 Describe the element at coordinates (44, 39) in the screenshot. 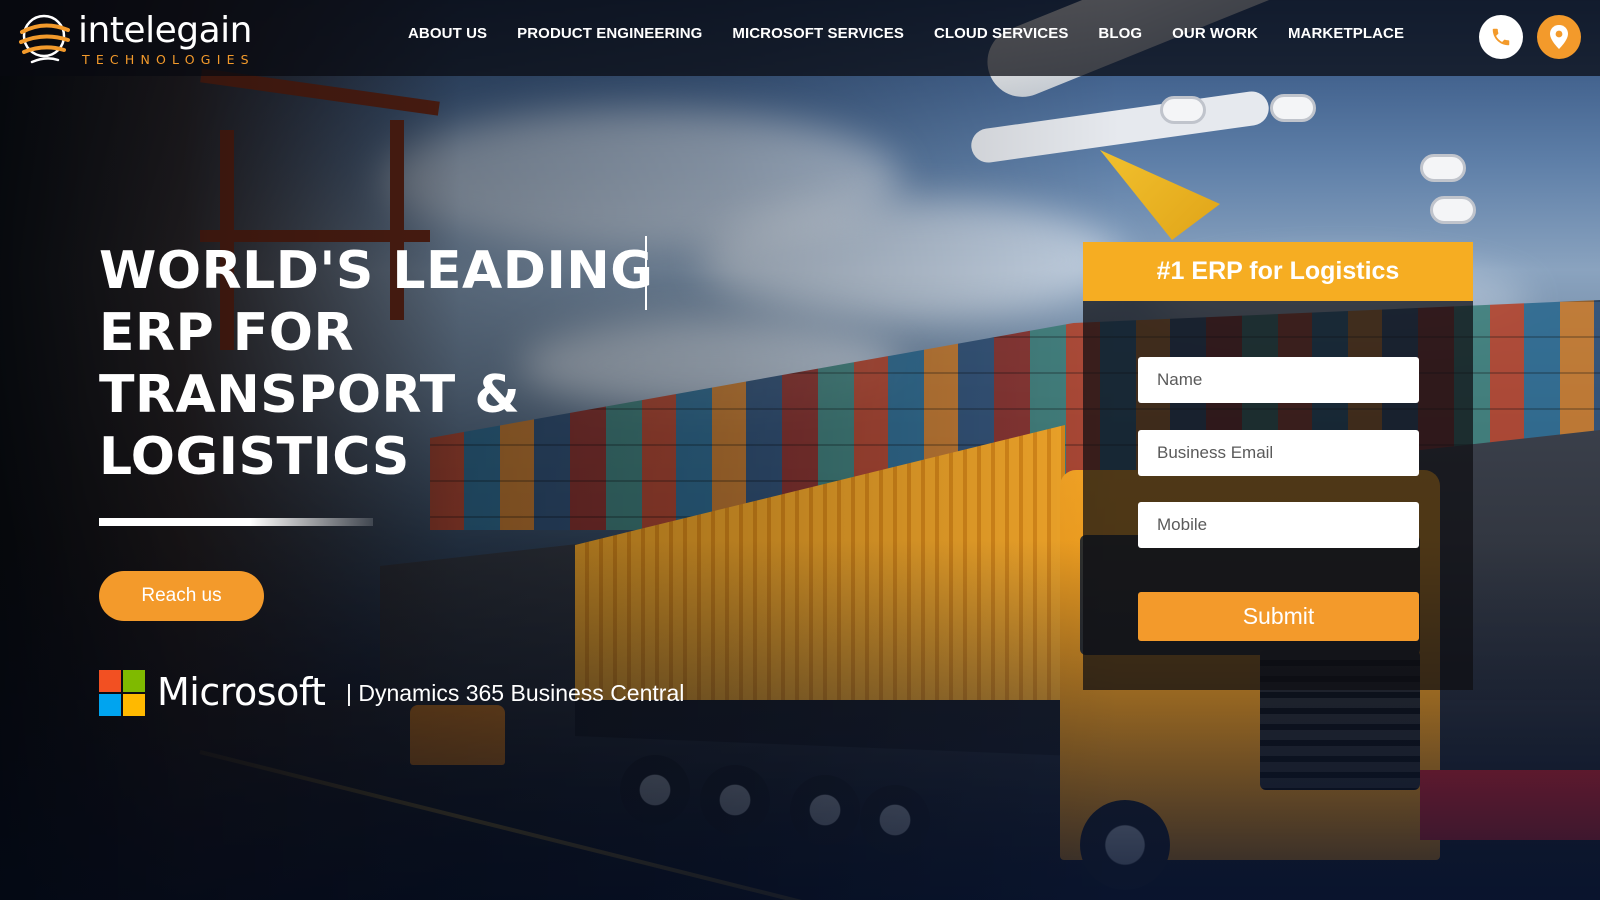

I see `globe-swirl-icon` at that location.